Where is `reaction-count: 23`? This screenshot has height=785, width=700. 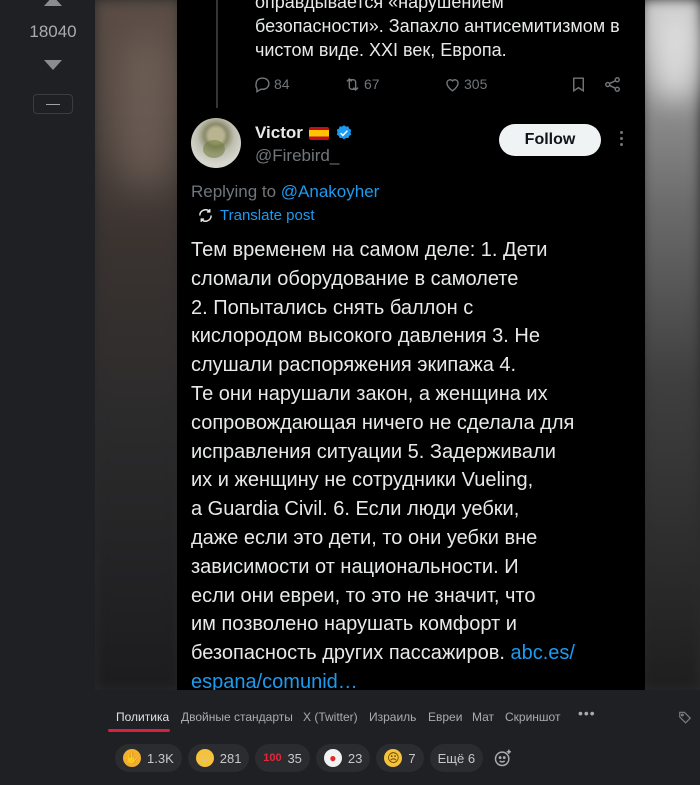 reaction-count: 23 is located at coordinates (355, 758).